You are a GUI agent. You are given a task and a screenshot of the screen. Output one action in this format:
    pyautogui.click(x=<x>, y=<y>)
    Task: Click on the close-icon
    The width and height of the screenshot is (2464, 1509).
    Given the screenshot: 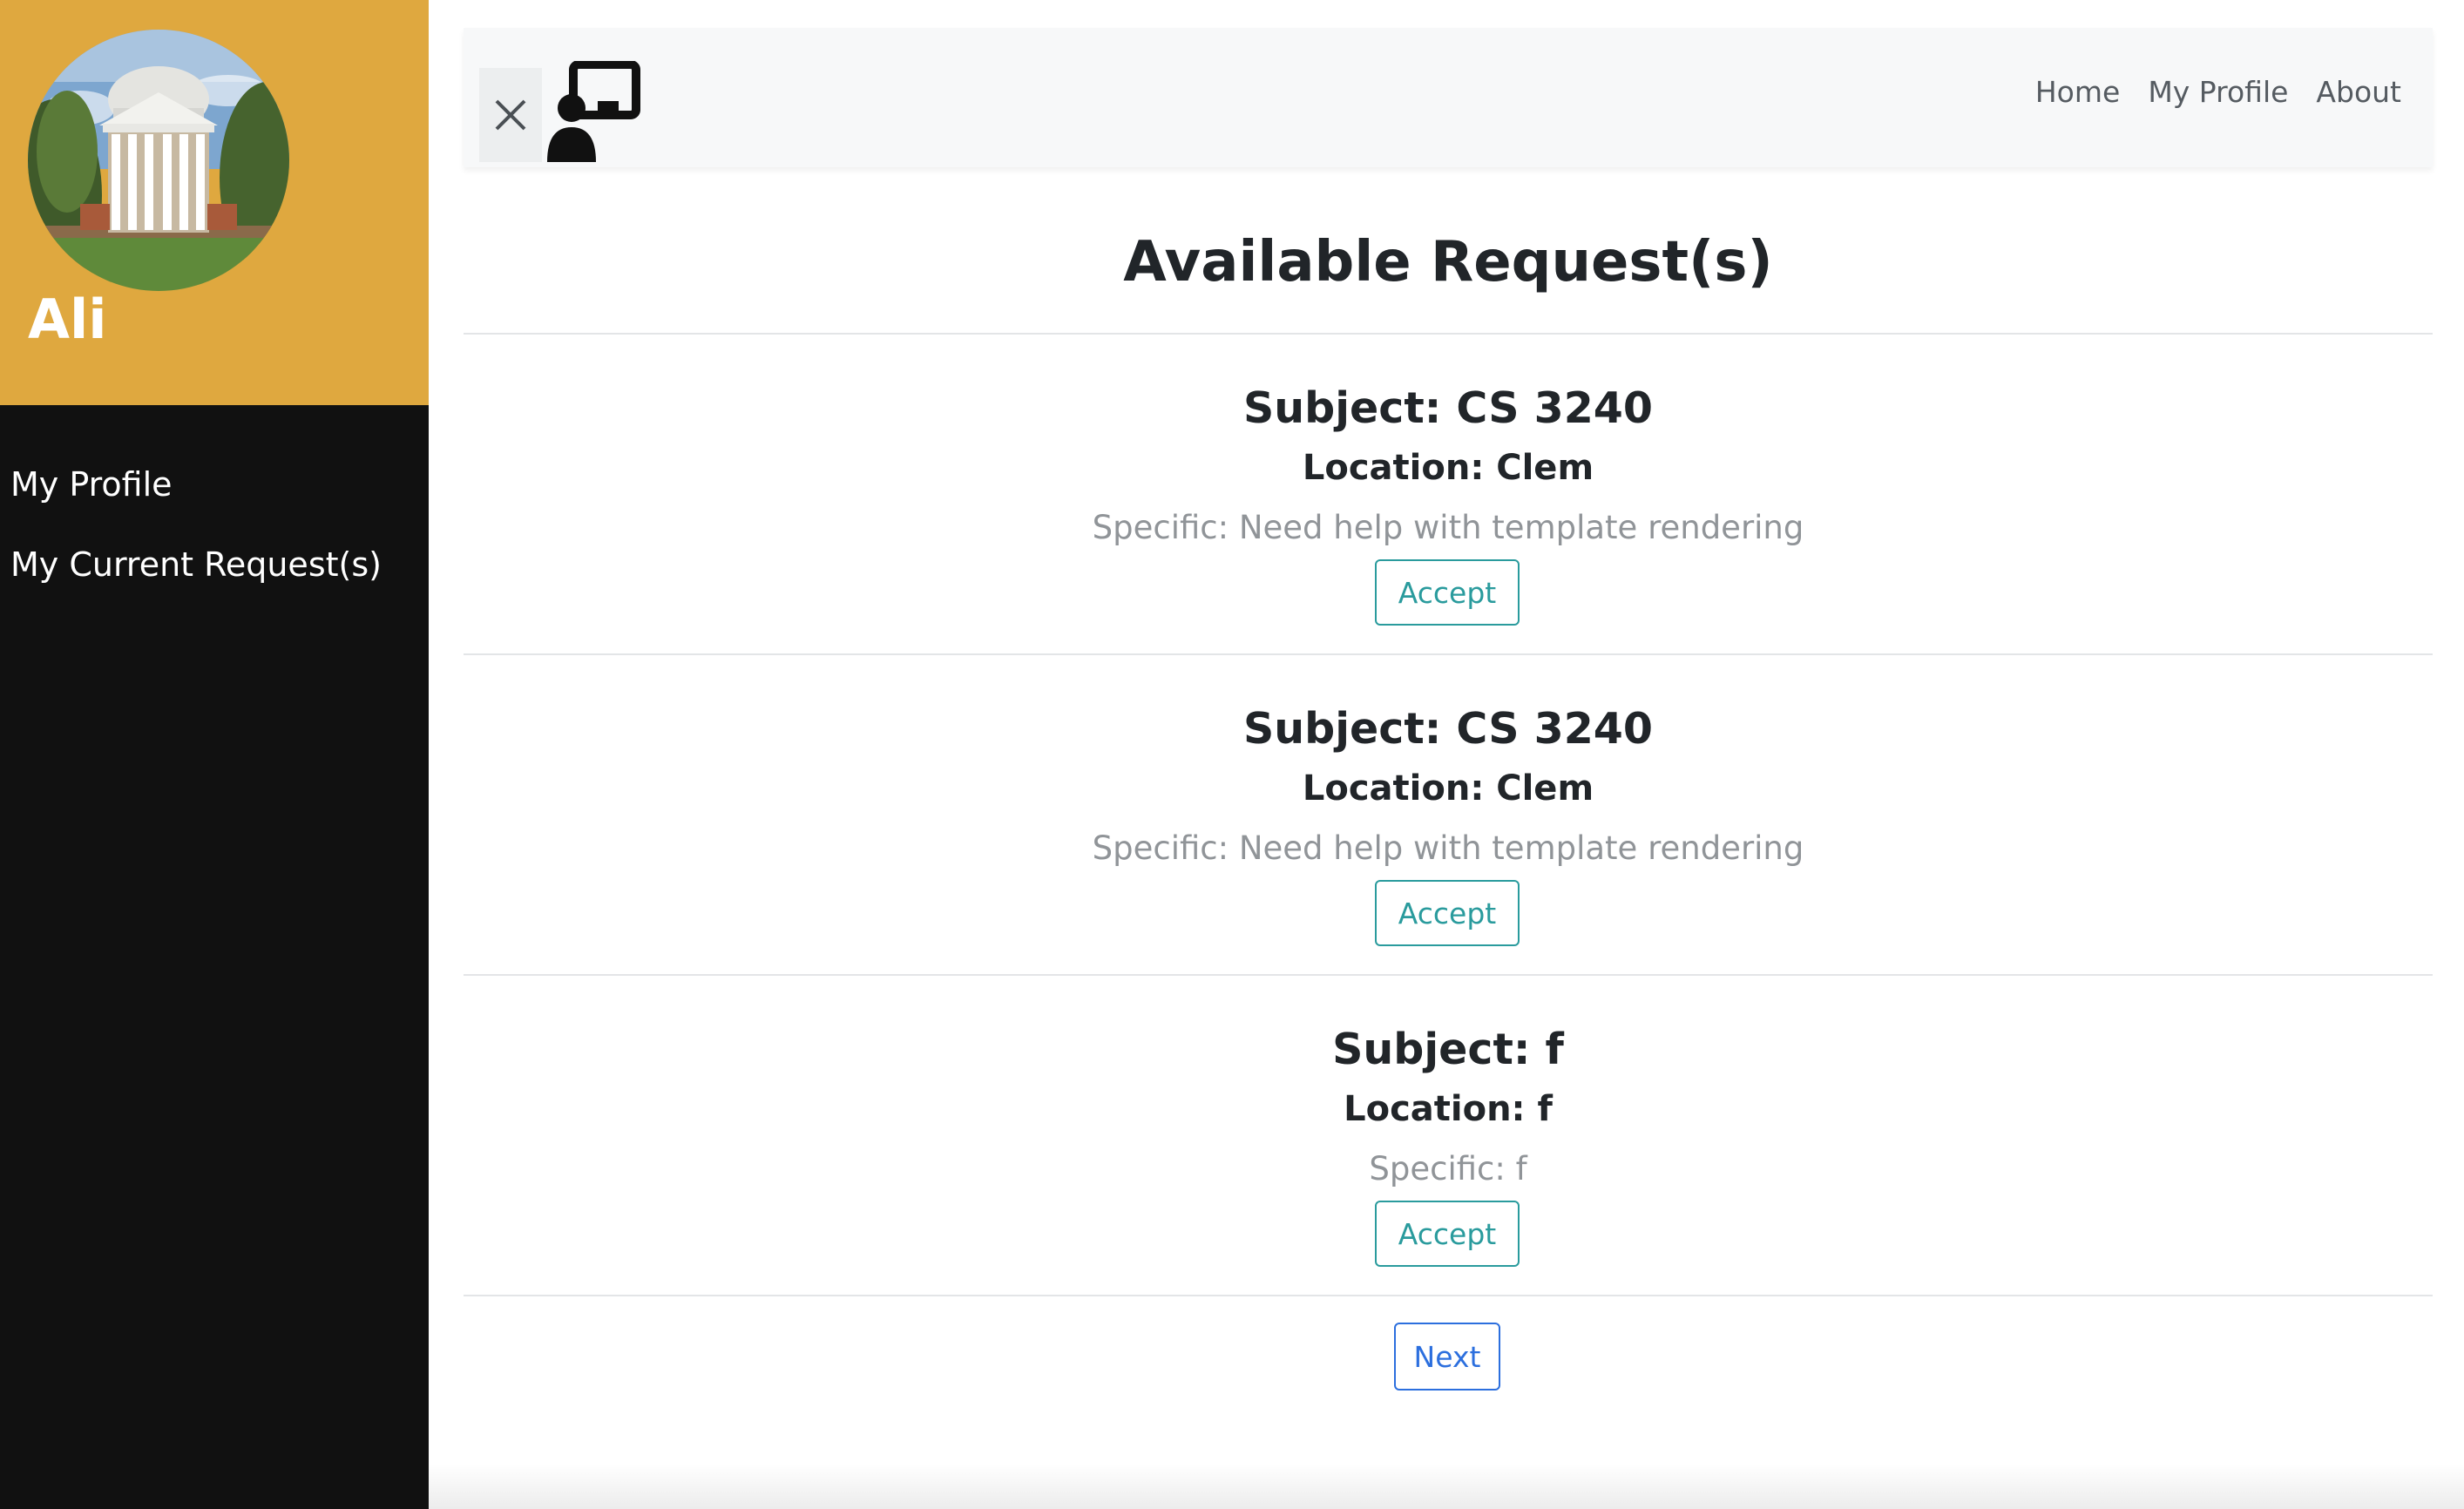 What is the action you would take?
    pyautogui.click(x=510, y=115)
    